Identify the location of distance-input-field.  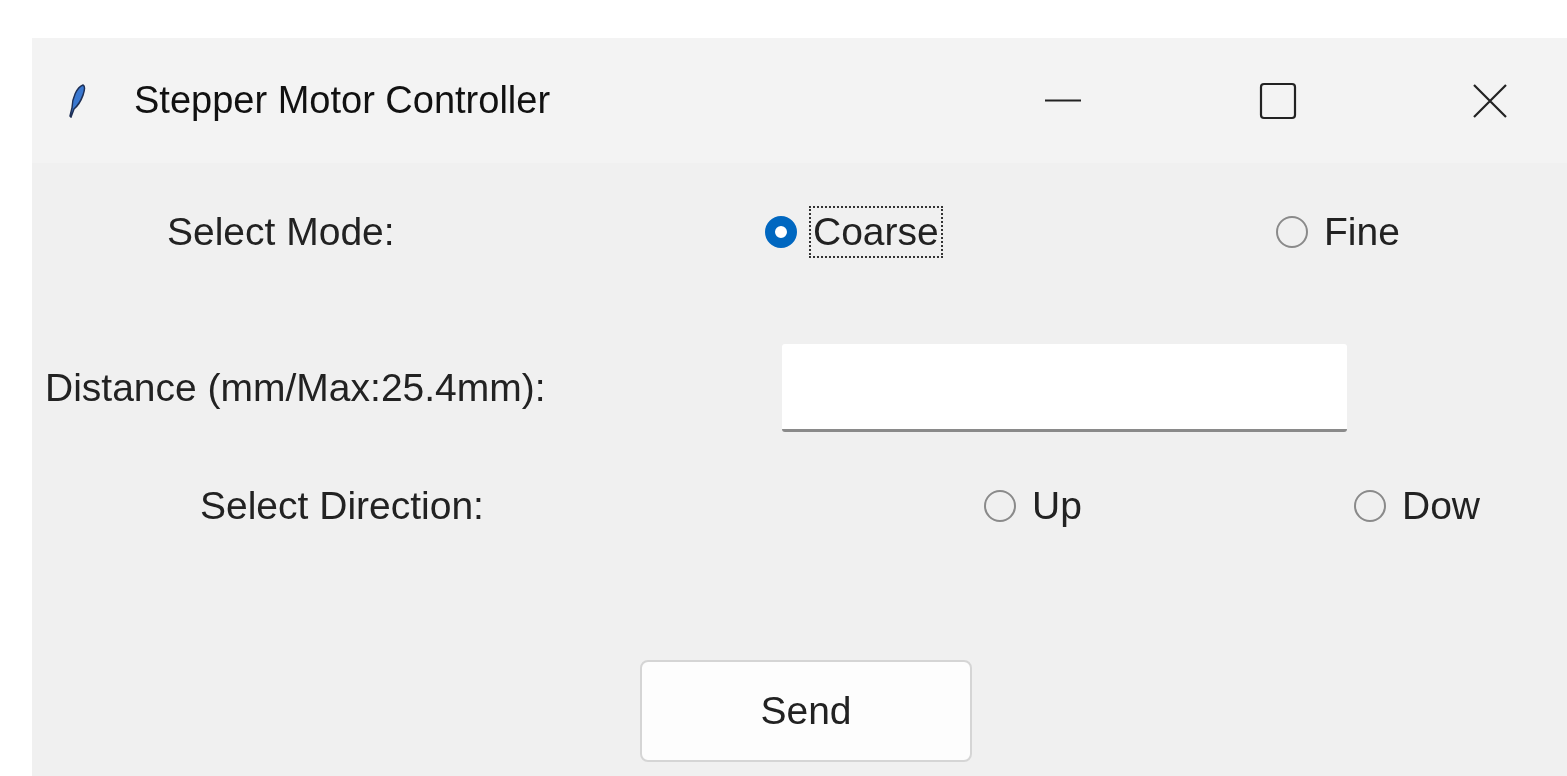
(1064, 388).